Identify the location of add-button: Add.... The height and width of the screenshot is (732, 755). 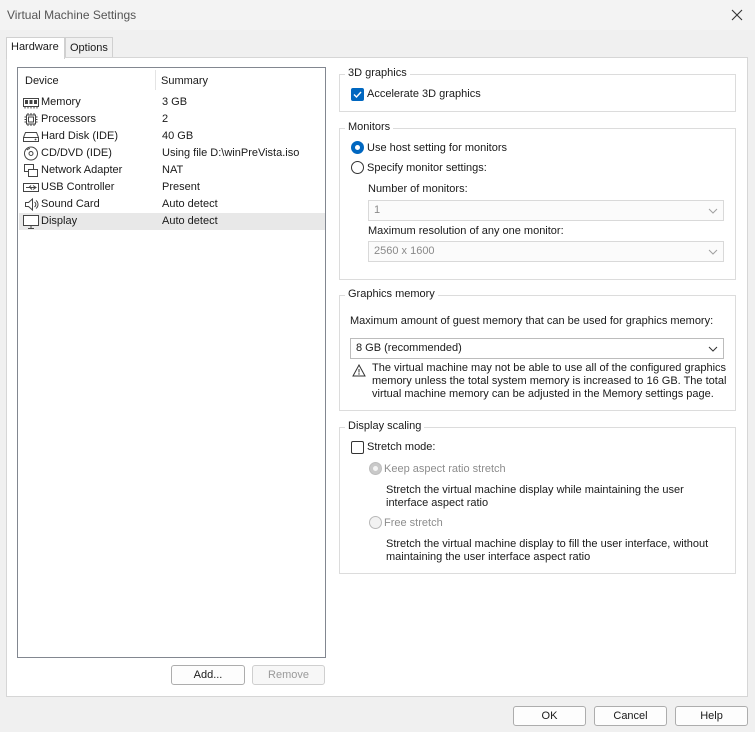
(208, 675).